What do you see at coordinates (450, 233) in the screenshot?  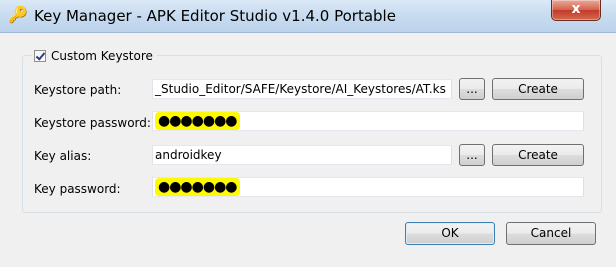 I see `ok-button: OK` at bounding box center [450, 233].